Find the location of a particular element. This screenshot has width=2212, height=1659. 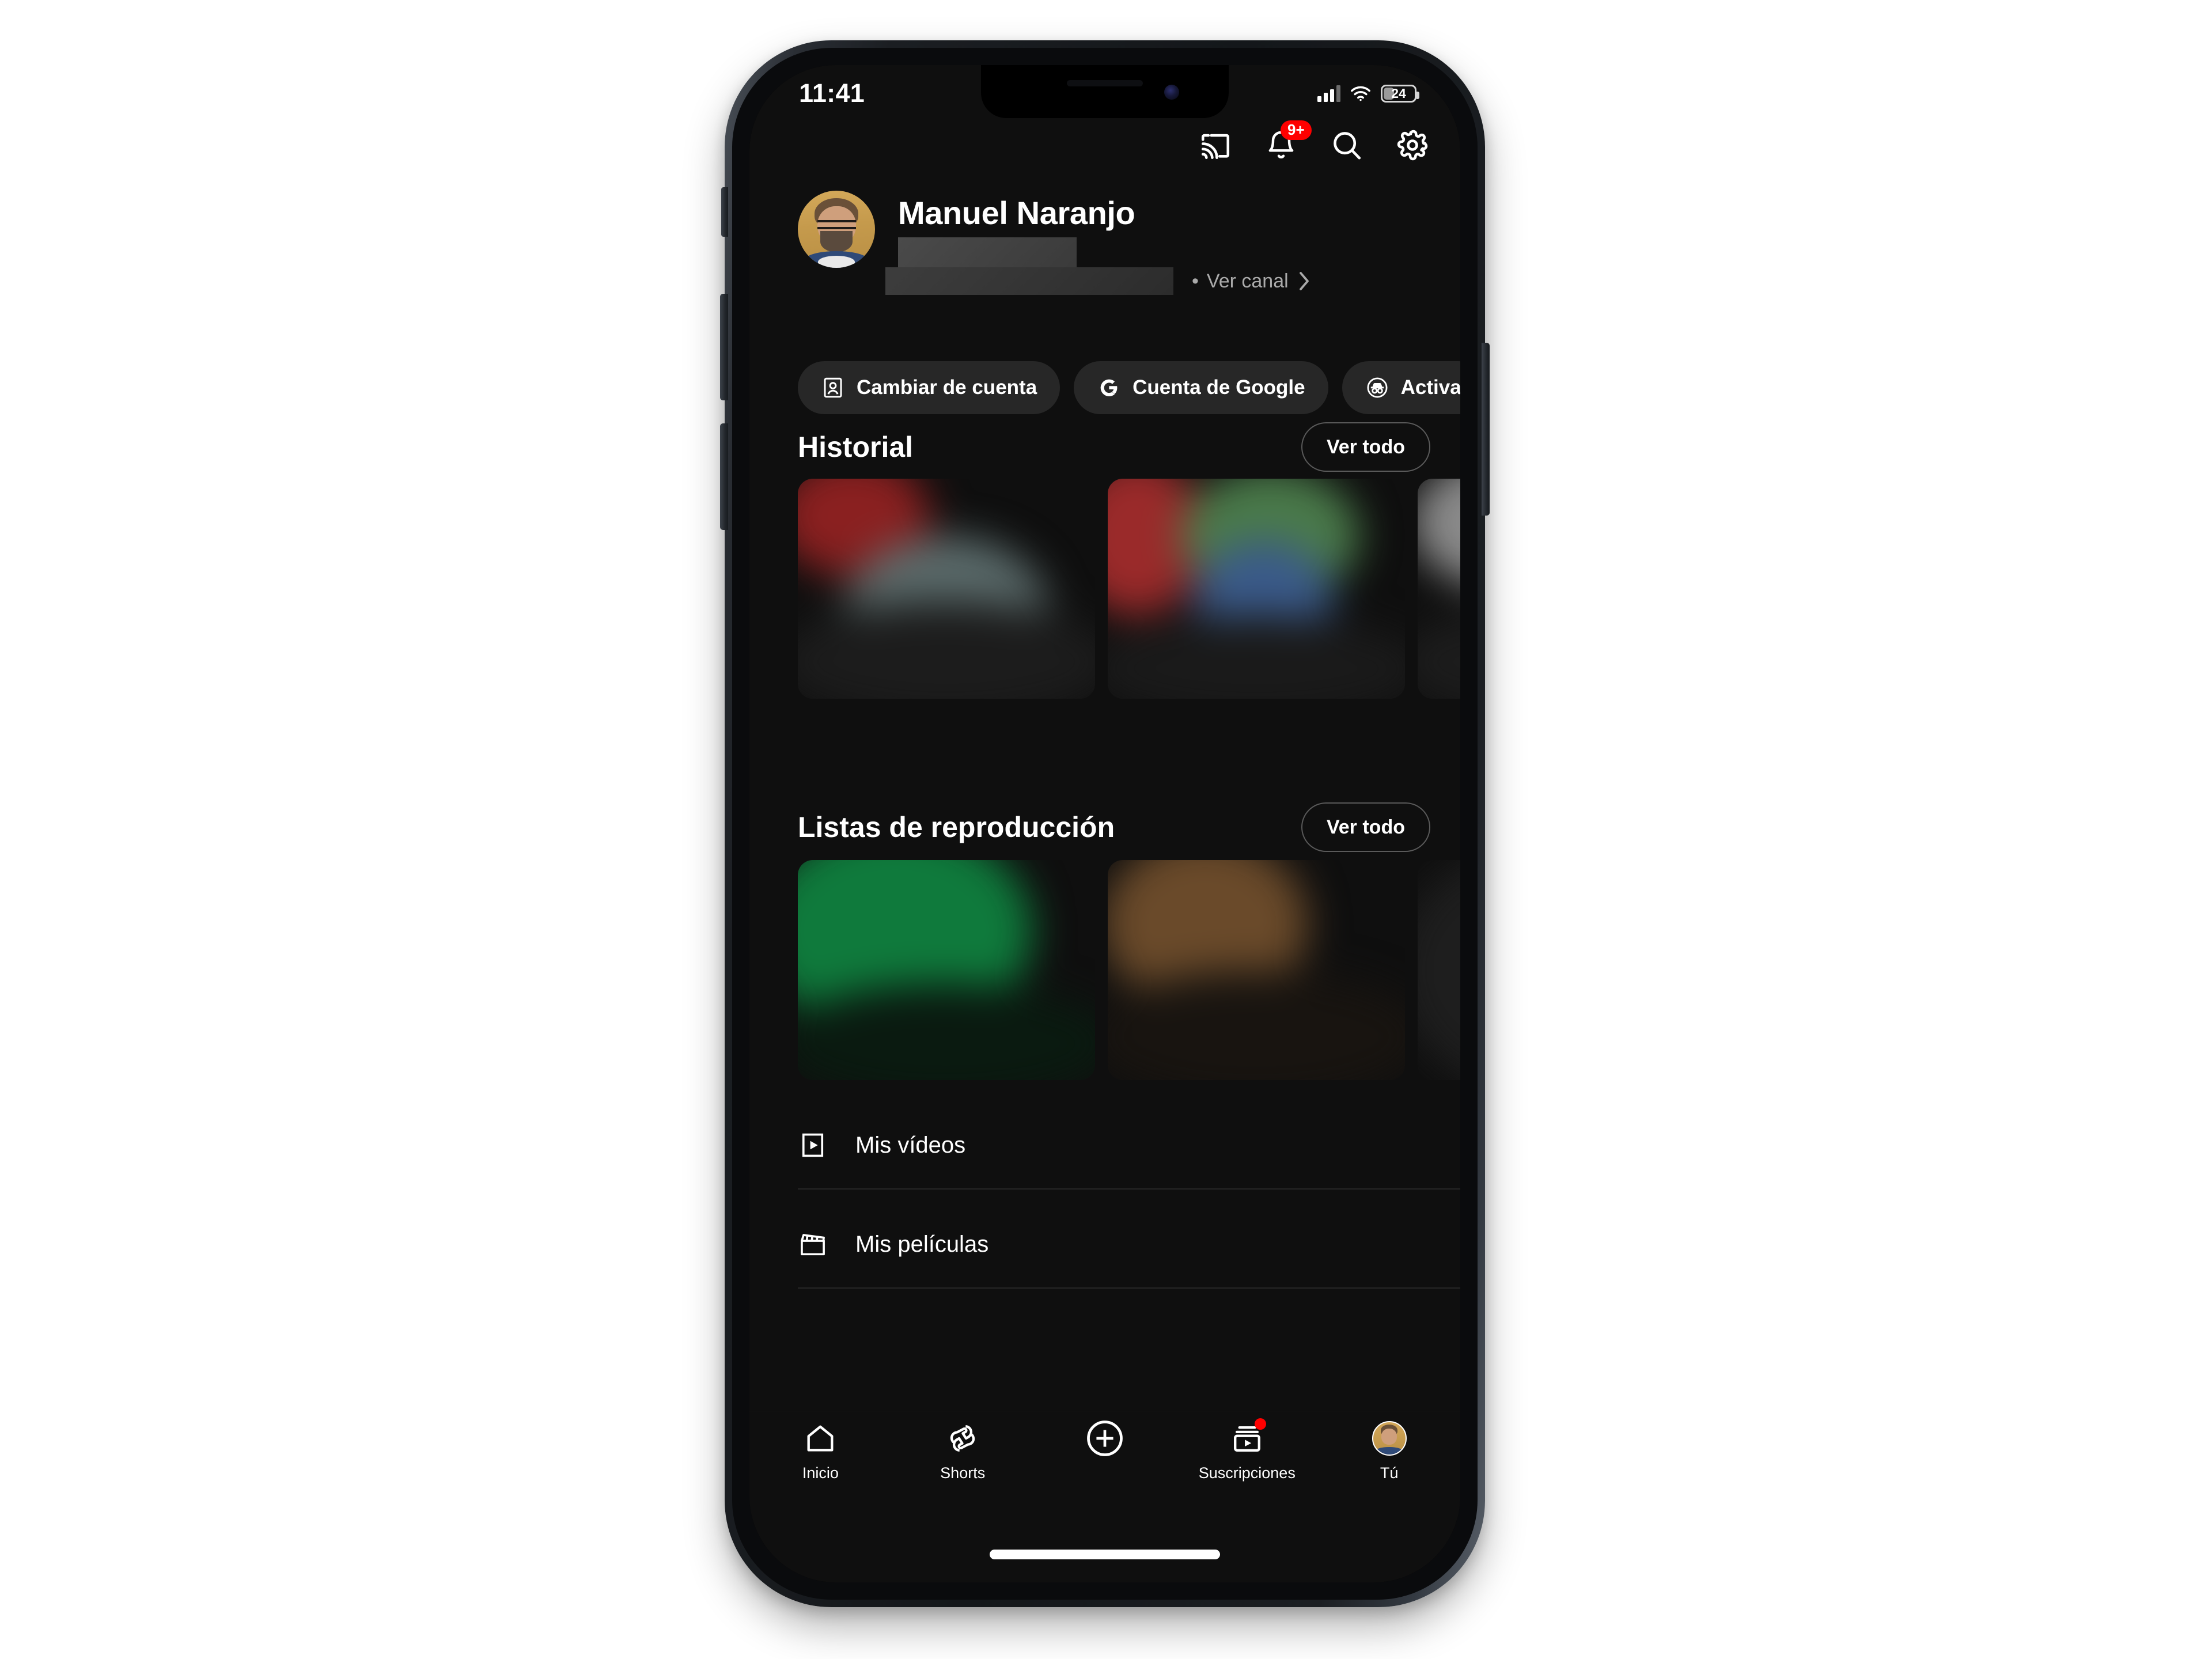

chevron-right-icon is located at coordinates (1304, 281).